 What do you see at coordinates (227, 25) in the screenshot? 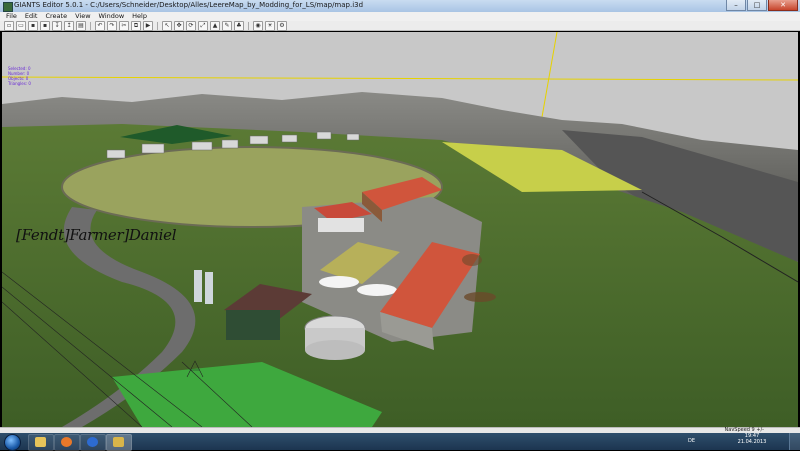
I see `paint-icon: ✎` at bounding box center [227, 25].